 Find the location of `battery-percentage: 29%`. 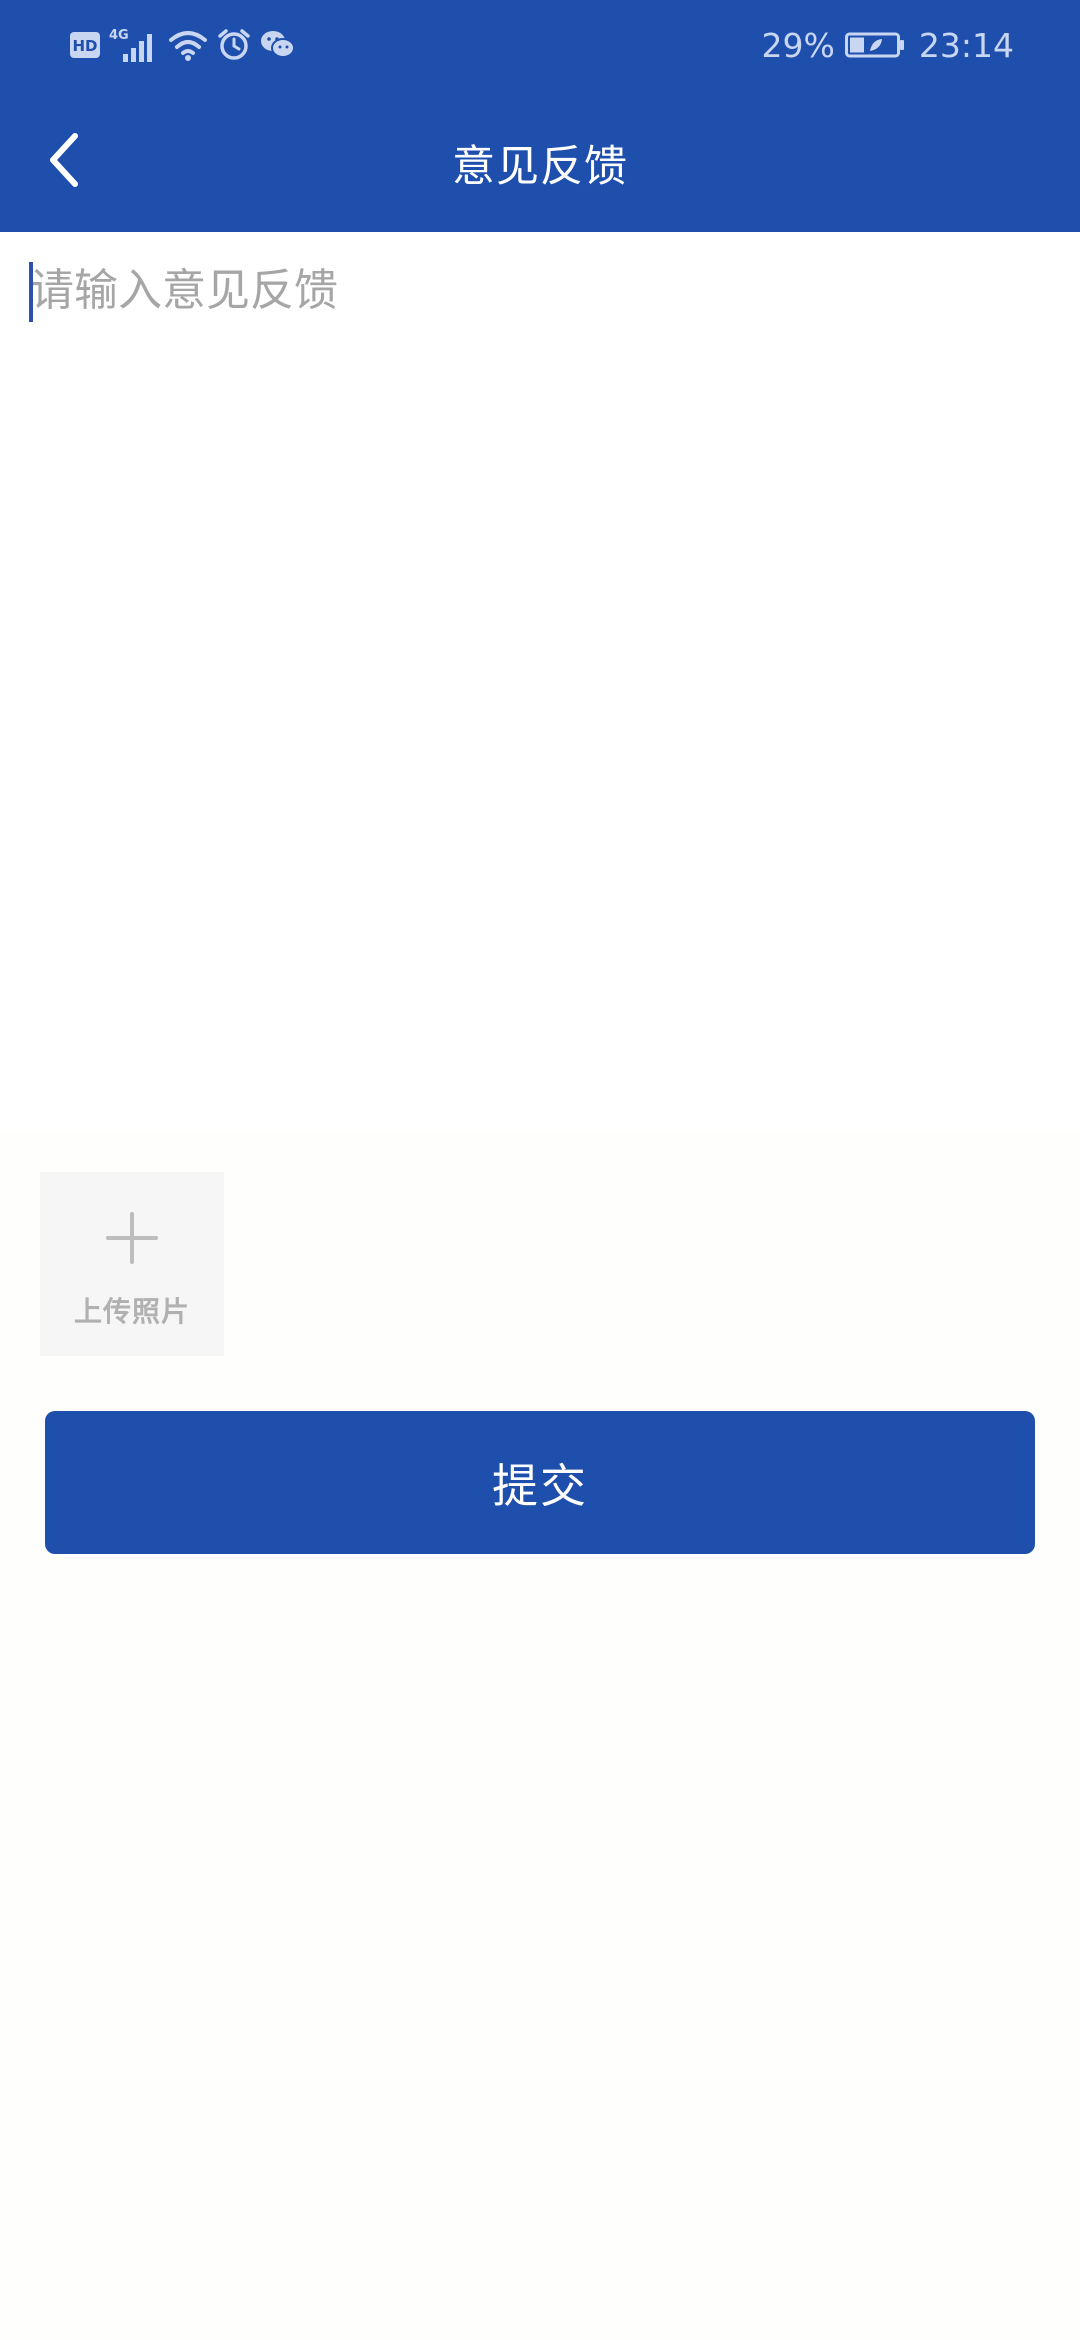

battery-percentage: 29% is located at coordinates (798, 45).